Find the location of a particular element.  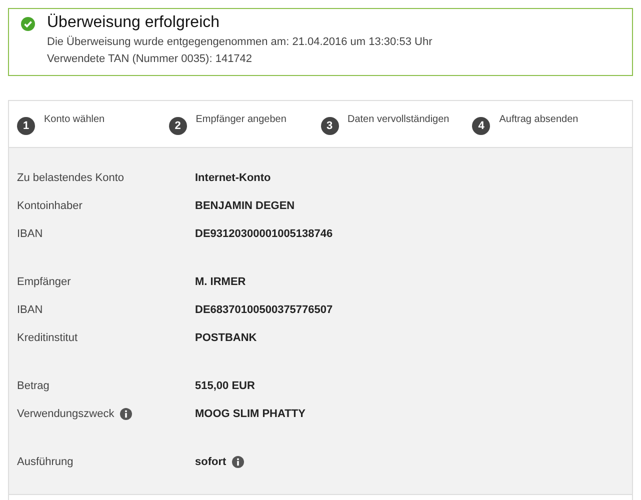

step-number: 3 is located at coordinates (329, 126).